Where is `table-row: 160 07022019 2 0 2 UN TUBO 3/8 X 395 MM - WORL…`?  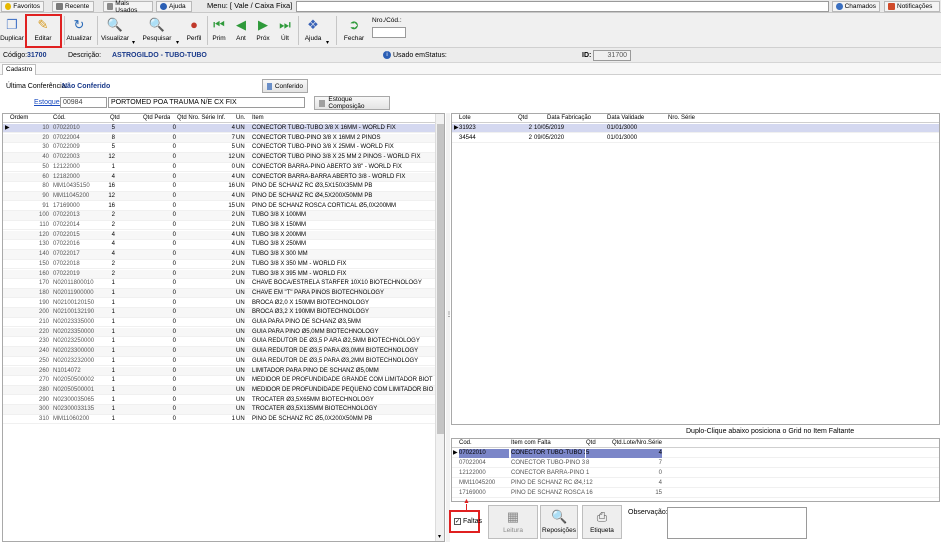
table-row: 160 07022019 2 0 2 UN TUBO 3/8 X 395 MM - WORL… is located at coordinates (223, 274).